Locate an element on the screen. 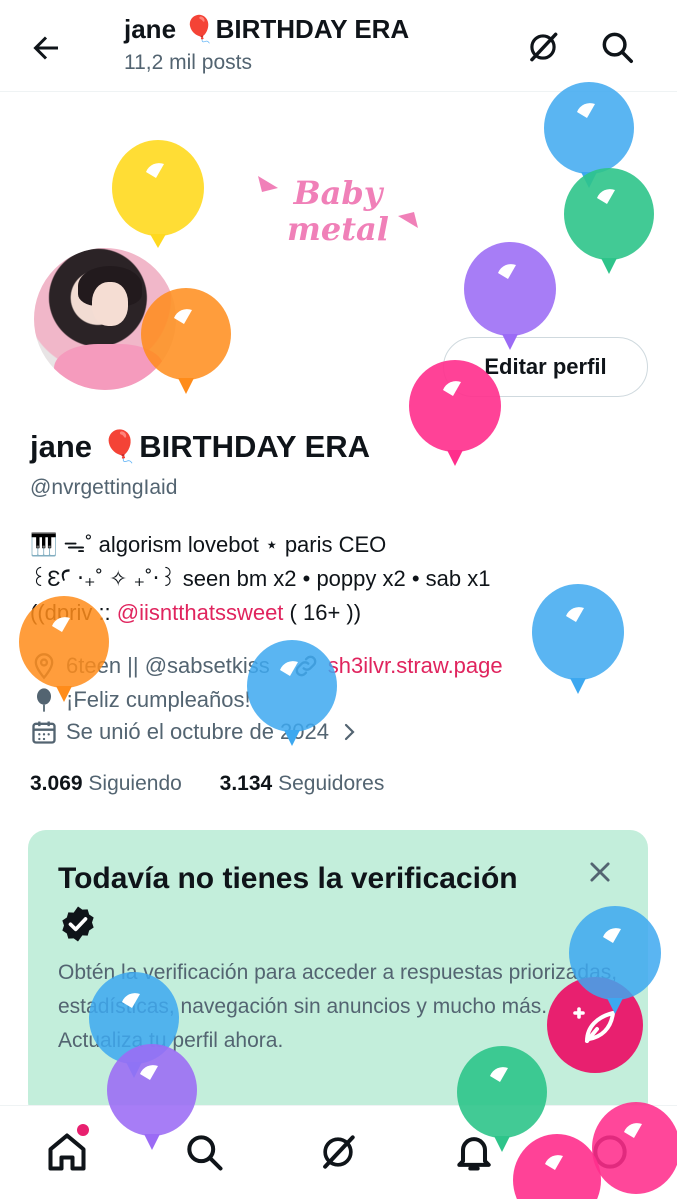 The height and width of the screenshot is (1199, 677). close-icon is located at coordinates (600, 872).